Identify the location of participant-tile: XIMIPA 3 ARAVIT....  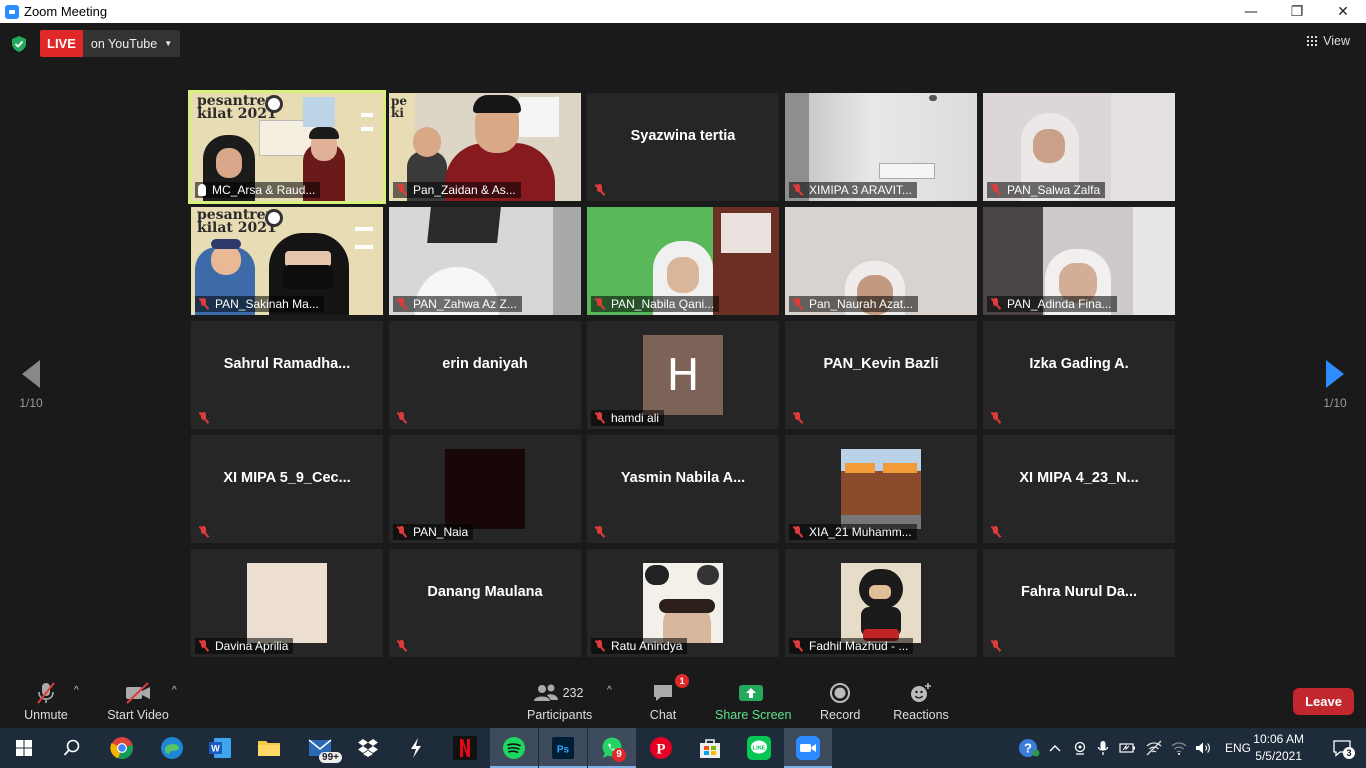
(881, 147).